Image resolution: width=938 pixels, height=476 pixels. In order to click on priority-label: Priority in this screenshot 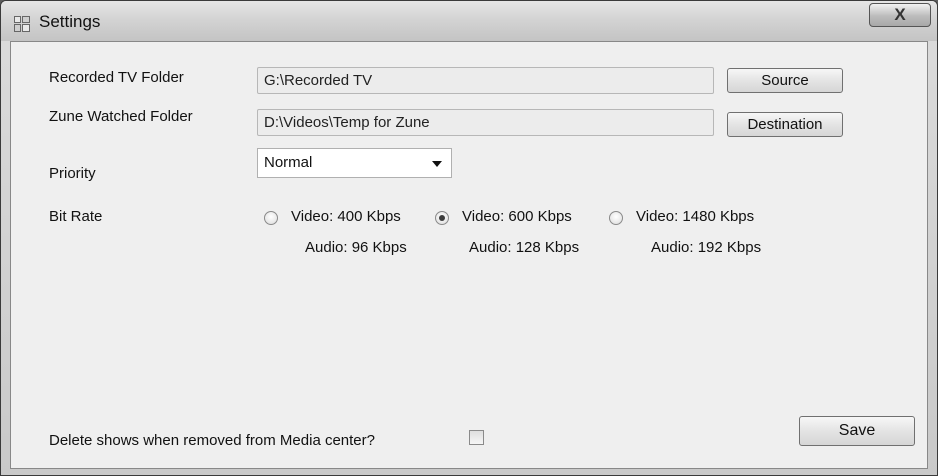, I will do `click(72, 173)`.